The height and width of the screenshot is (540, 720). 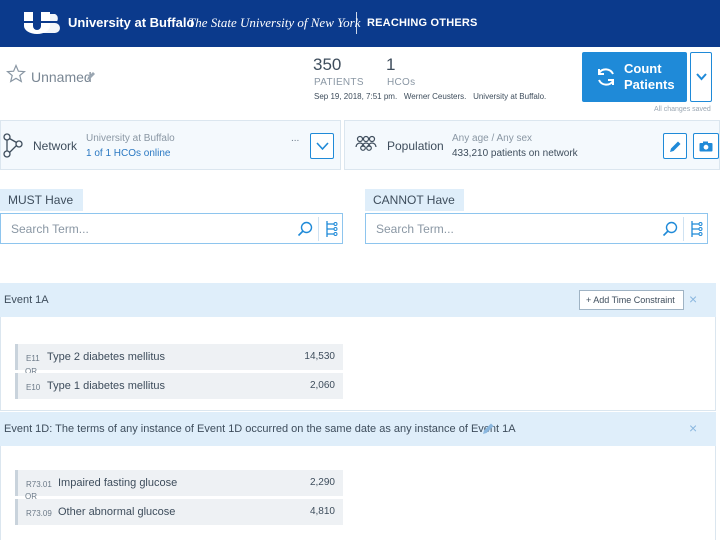 What do you see at coordinates (649, 84) in the screenshot?
I see `count-label-line2: Patients` at bounding box center [649, 84].